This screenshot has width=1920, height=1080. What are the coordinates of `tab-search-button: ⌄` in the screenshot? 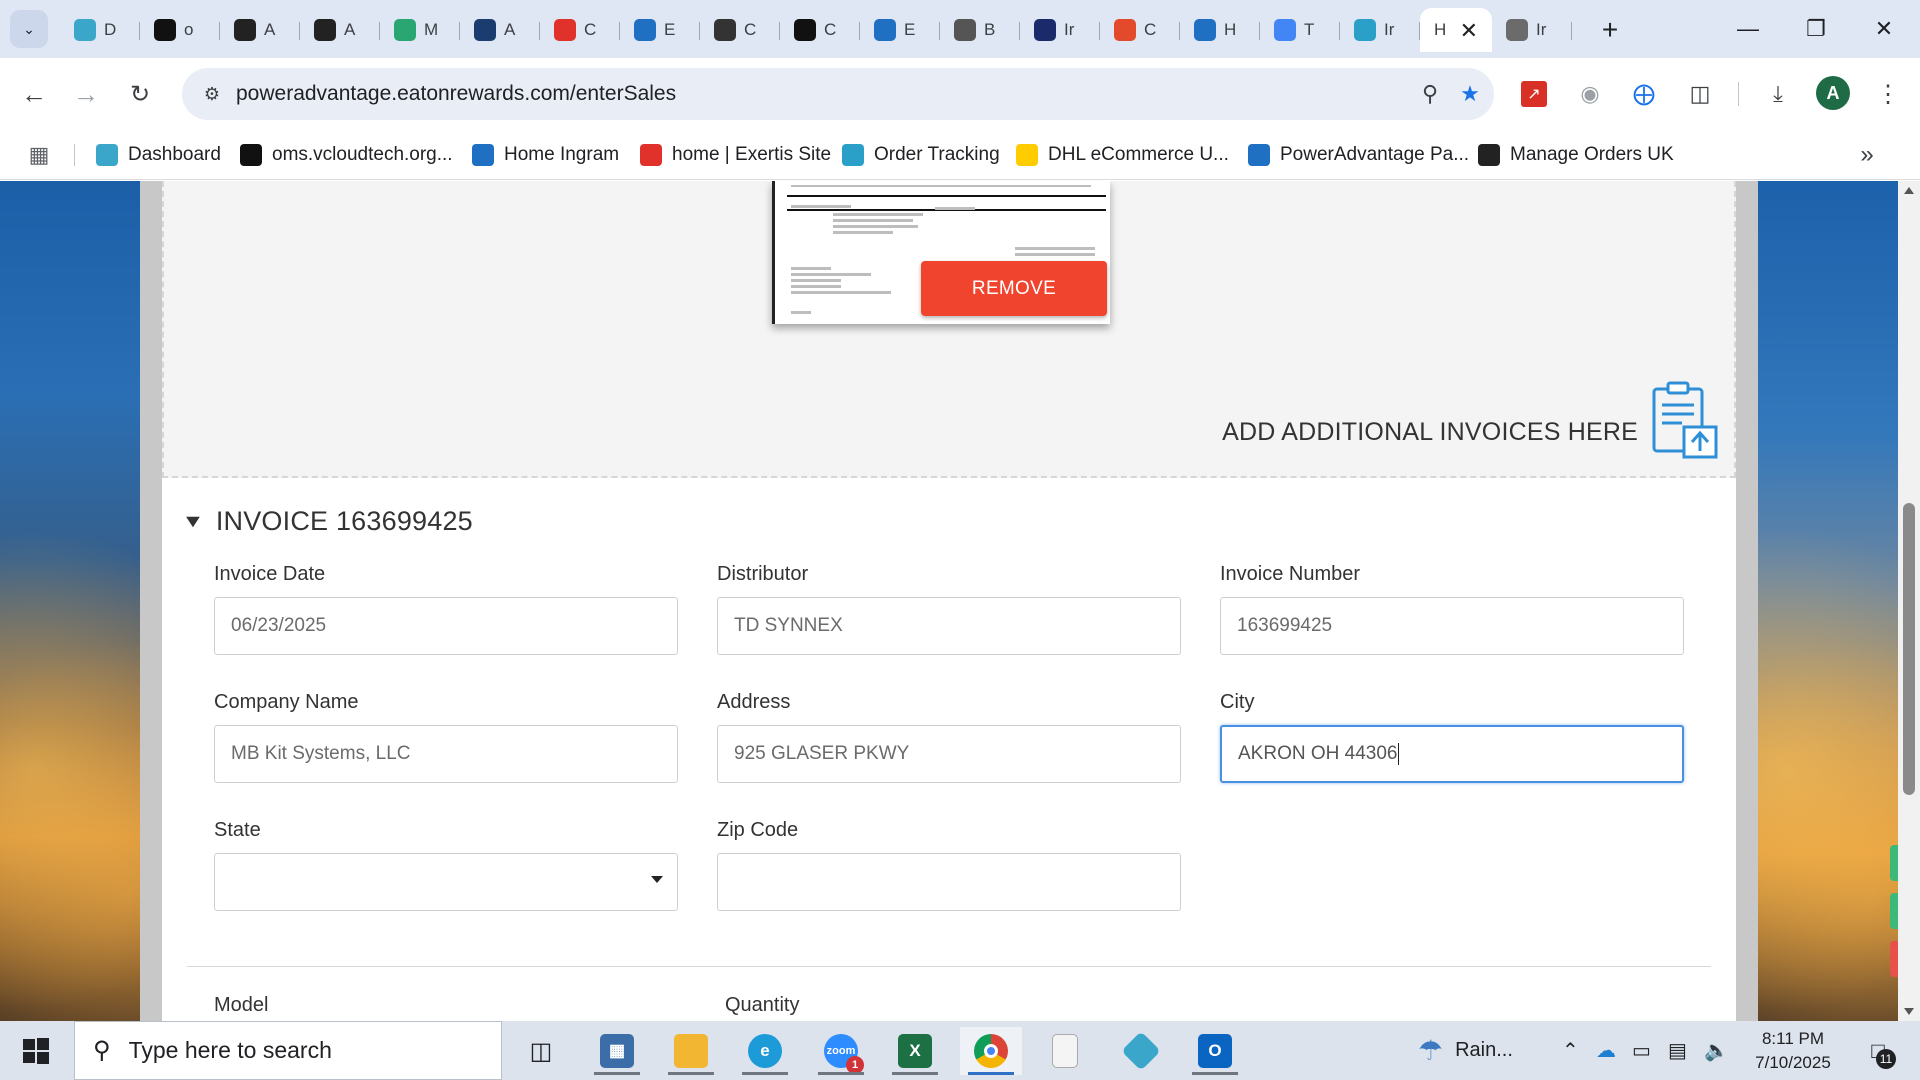 It's located at (29, 29).